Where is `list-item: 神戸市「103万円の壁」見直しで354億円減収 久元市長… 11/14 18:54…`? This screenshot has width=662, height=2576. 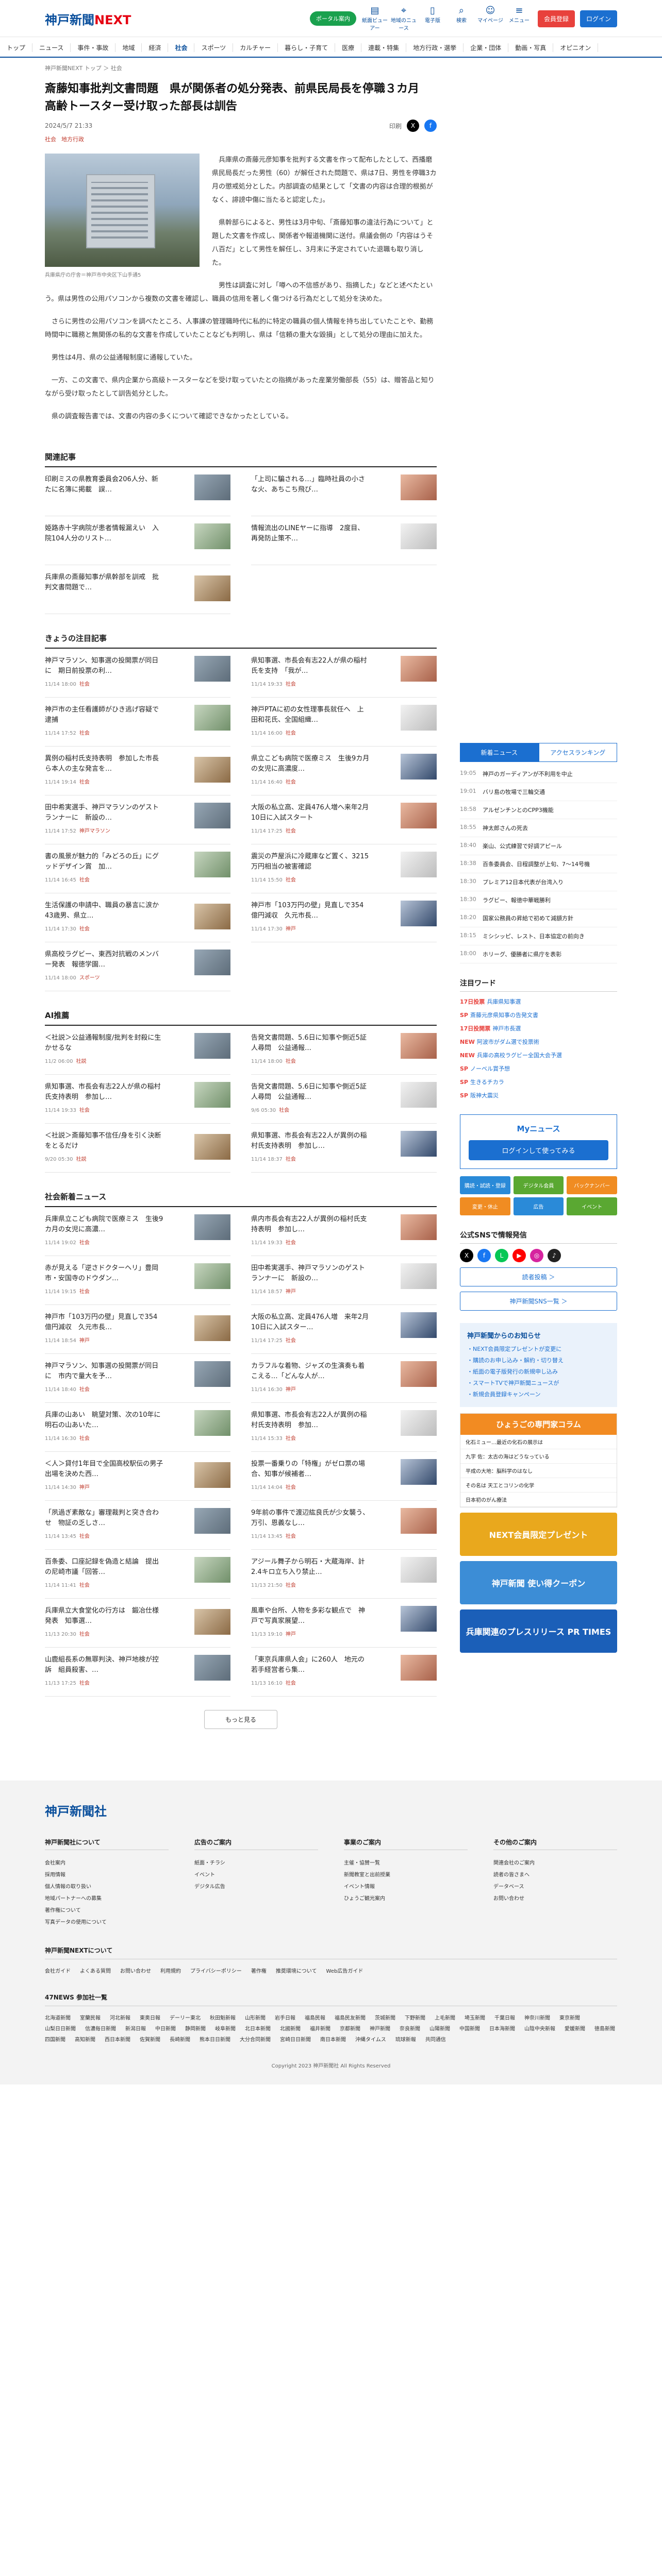 list-item: 神戸市「103万円の壁」見直しで354億円減収 久元市長… 11/14 18:54… is located at coordinates (137, 1329).